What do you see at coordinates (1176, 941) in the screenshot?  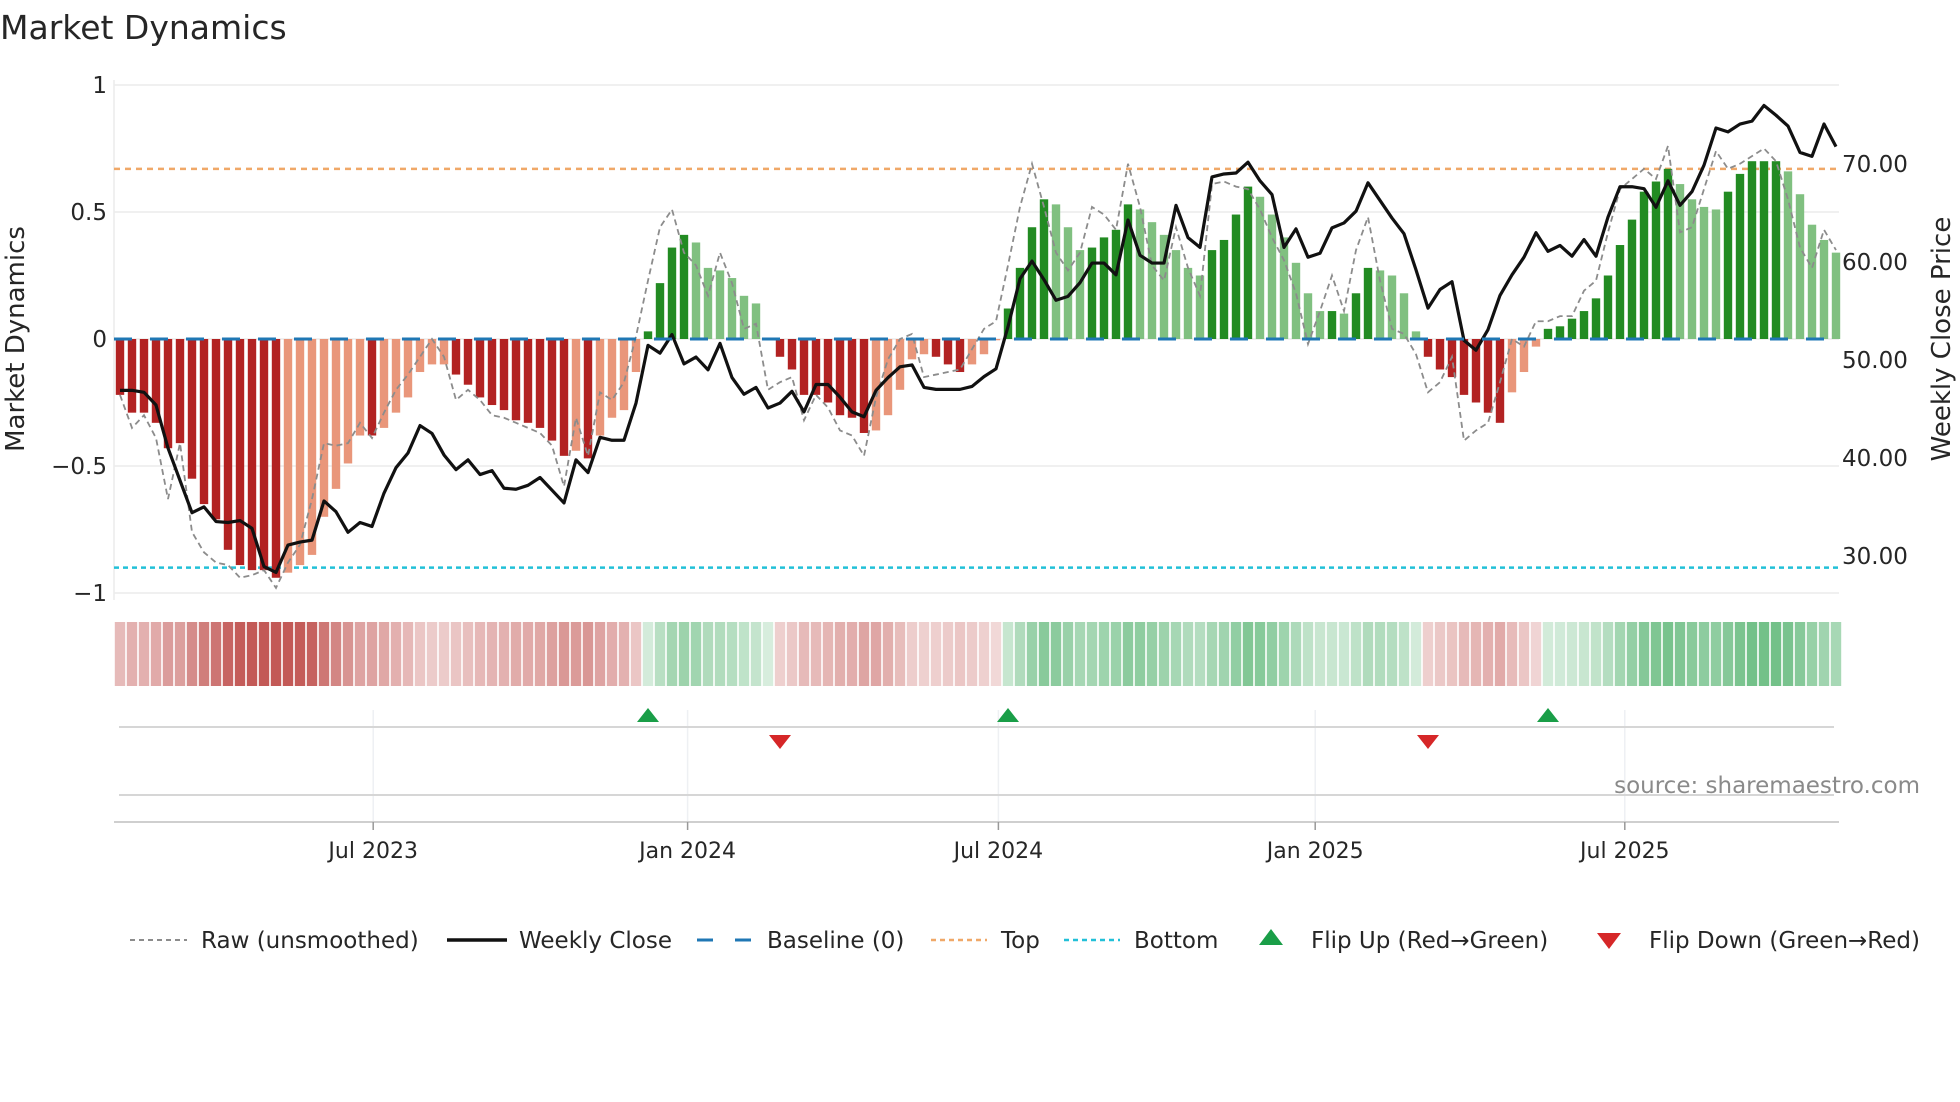 I see `legend-label: Bottom` at bounding box center [1176, 941].